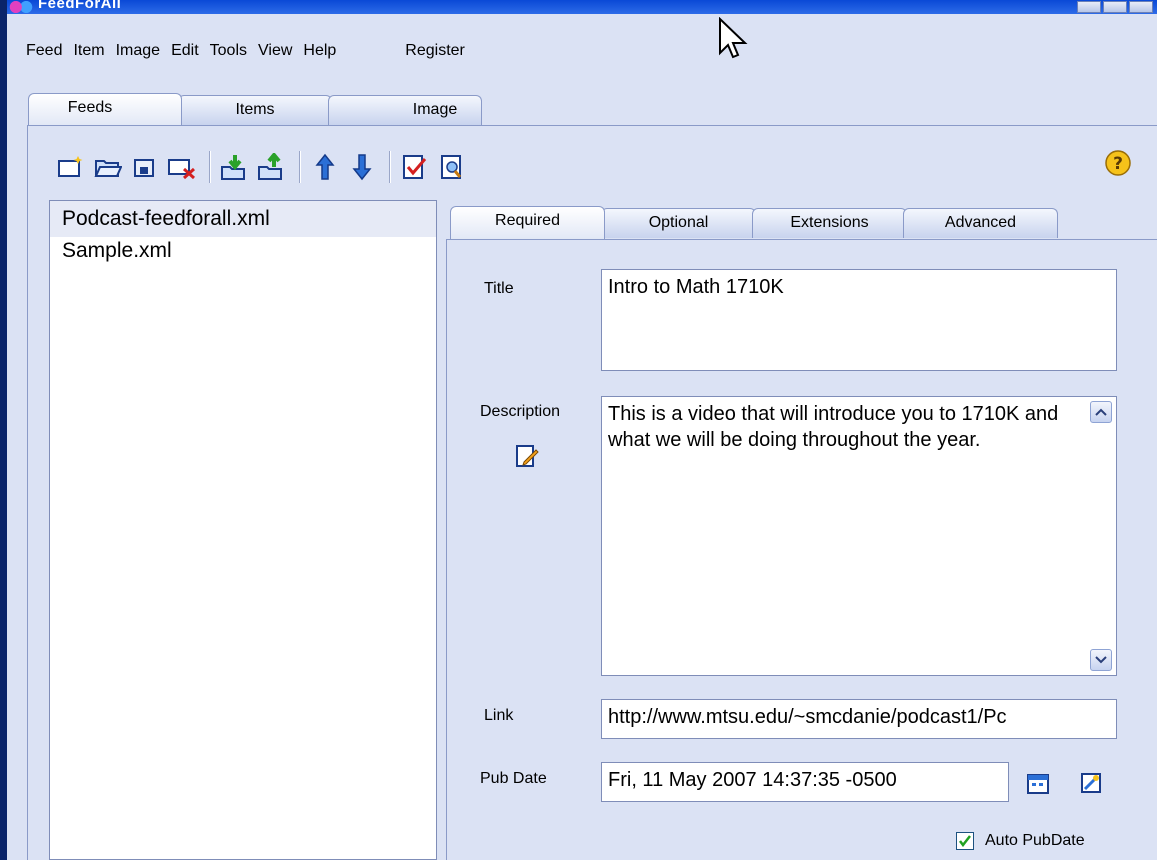 The height and width of the screenshot is (860, 1157). I want to click on validate-icon, so click(415, 167).